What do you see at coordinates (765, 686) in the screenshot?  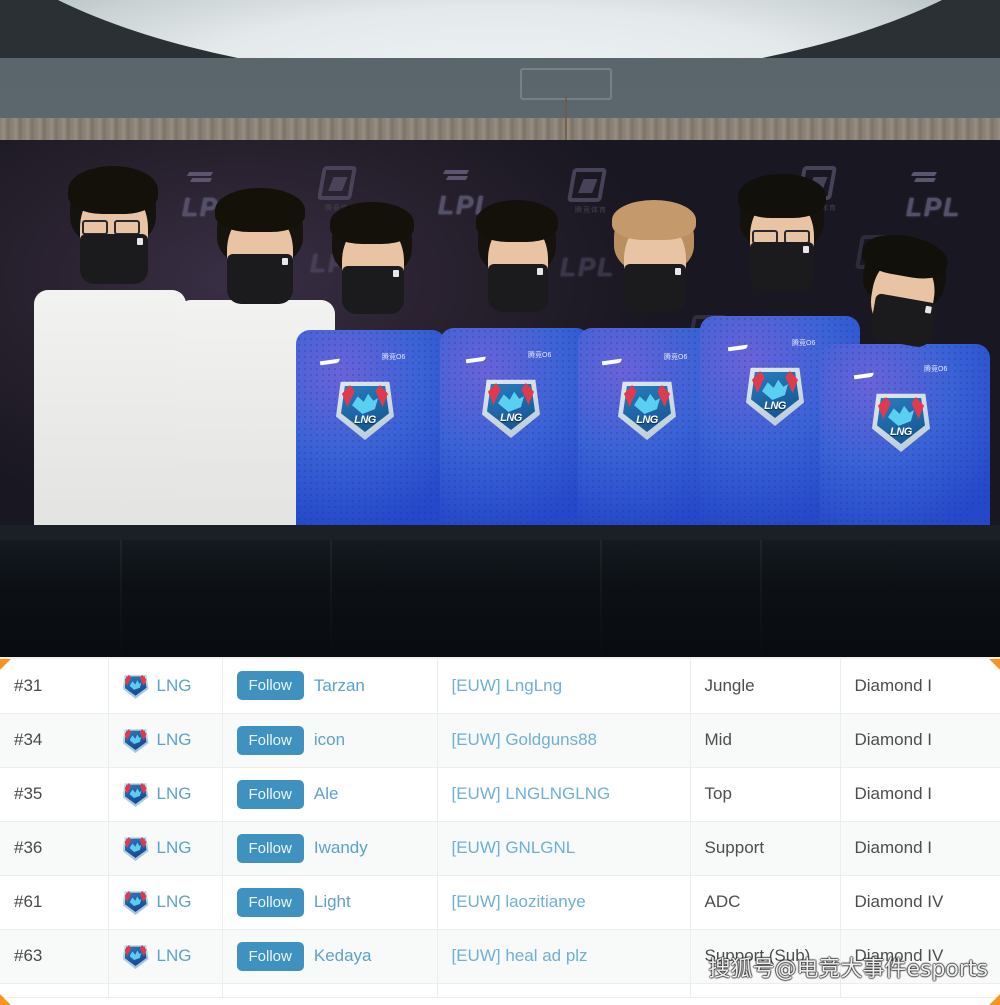 I see `role-cell: Jungle` at bounding box center [765, 686].